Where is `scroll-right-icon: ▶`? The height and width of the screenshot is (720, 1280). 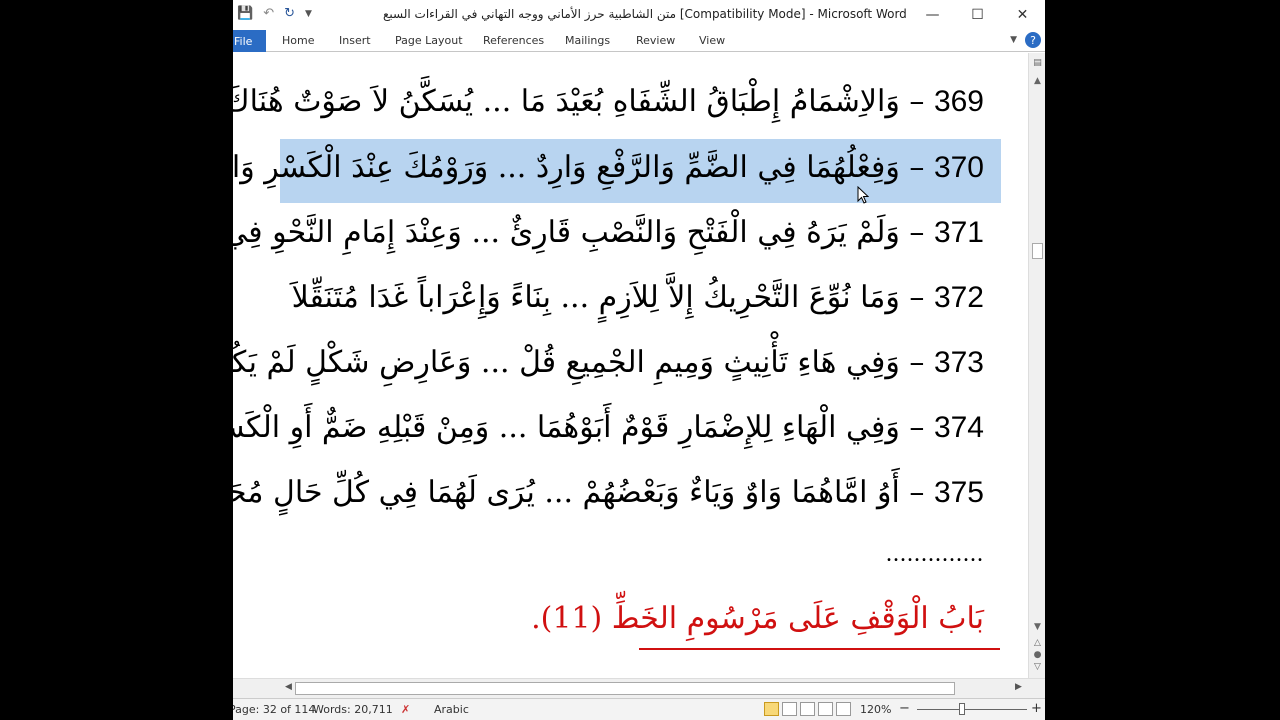 scroll-right-icon: ▶ is located at coordinates (1018, 687).